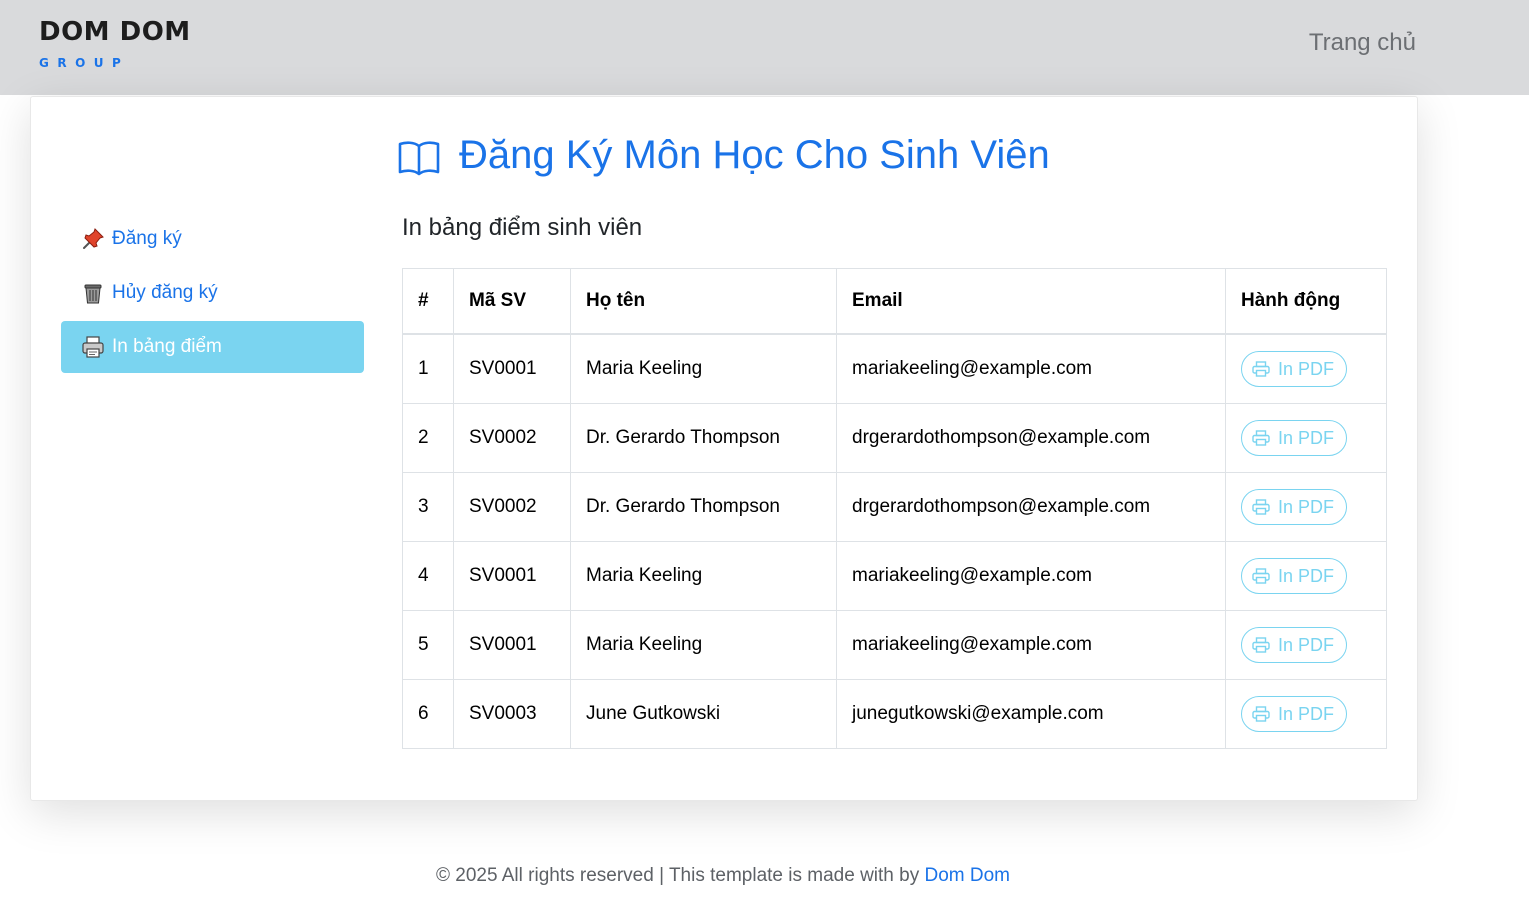  Describe the element at coordinates (428, 438) in the screenshot. I see `row-number: 2` at that location.